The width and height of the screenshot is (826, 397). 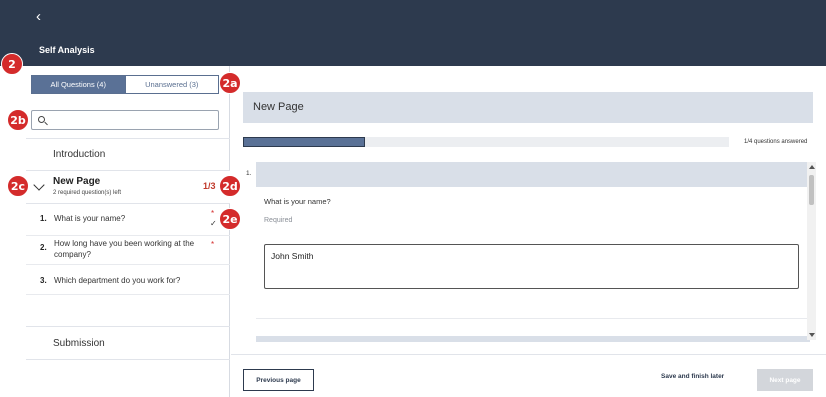 What do you see at coordinates (278, 220) in the screenshot?
I see `required-label: Required` at bounding box center [278, 220].